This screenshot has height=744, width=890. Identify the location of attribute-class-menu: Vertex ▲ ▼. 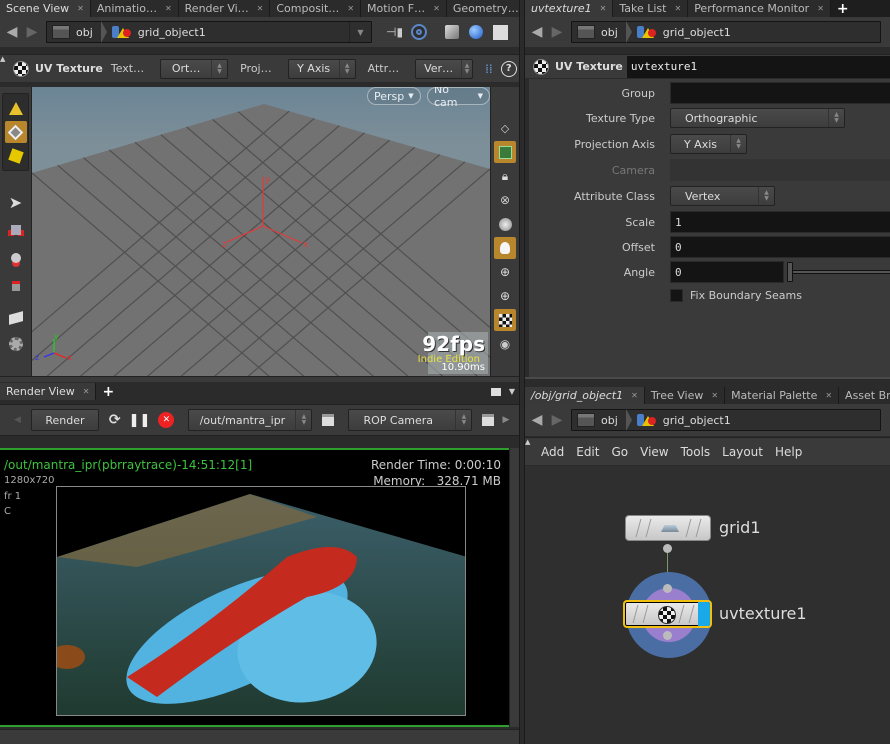
(722, 196).